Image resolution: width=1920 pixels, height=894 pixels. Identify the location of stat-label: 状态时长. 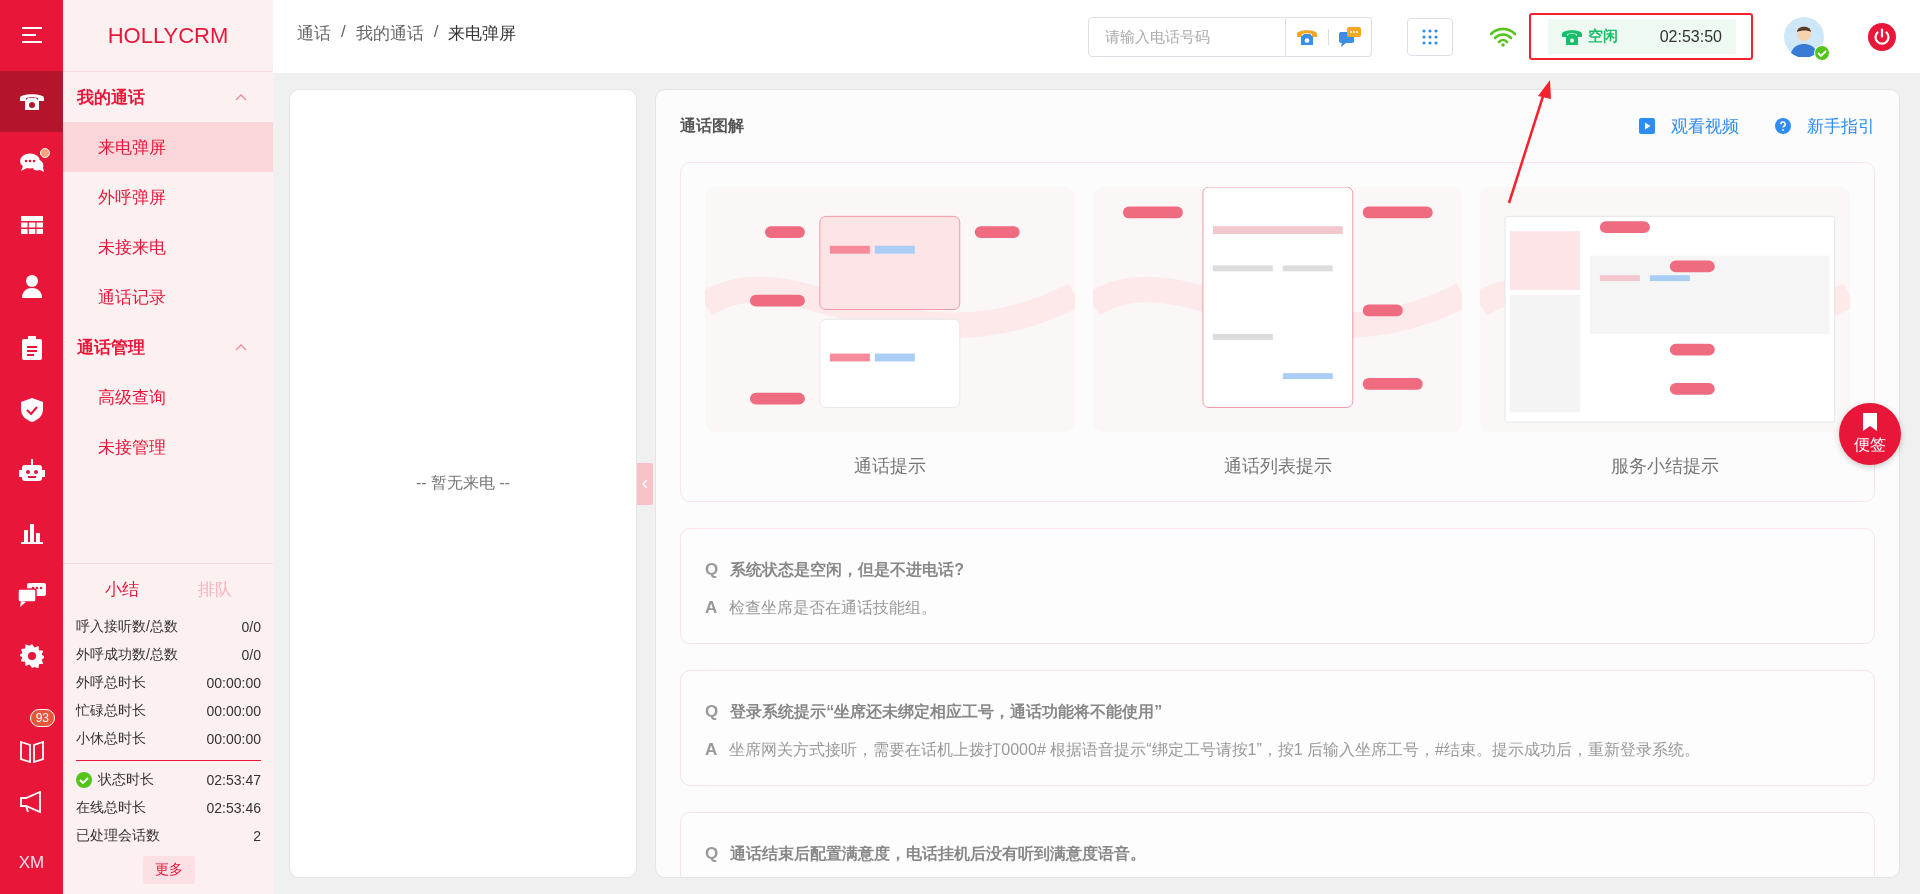
(126, 780).